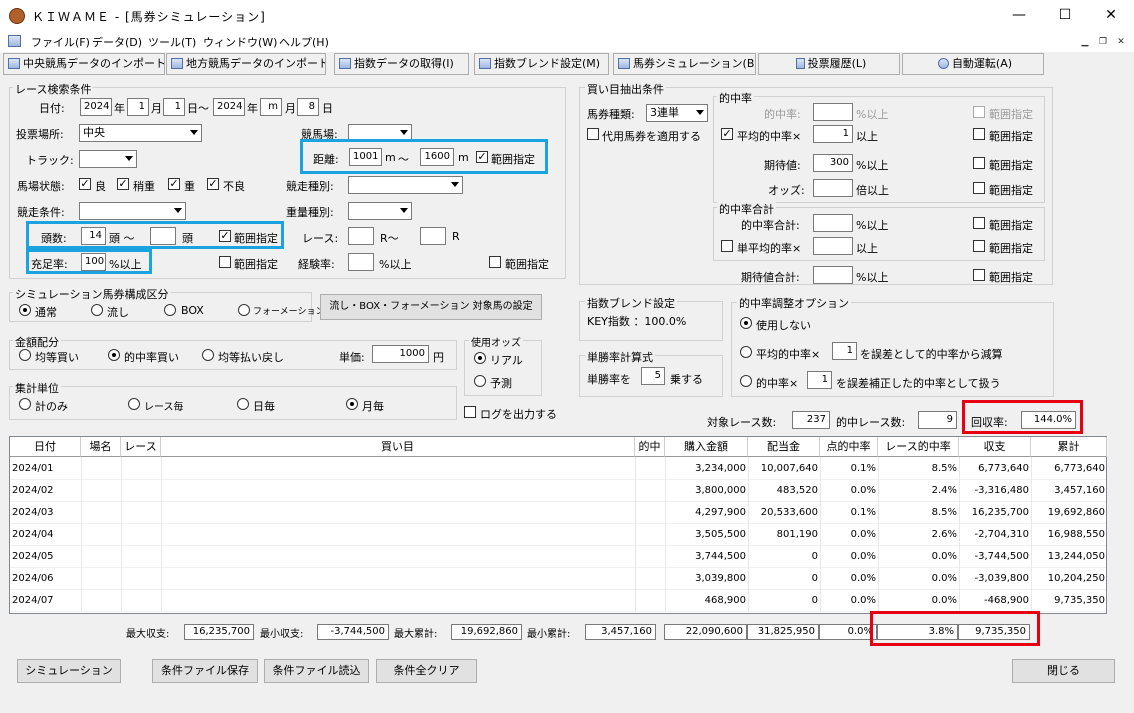 This screenshot has width=1134, height=713. What do you see at coordinates (706, 534) in the screenshot?
I see `table-cell: 3,505,500` at bounding box center [706, 534].